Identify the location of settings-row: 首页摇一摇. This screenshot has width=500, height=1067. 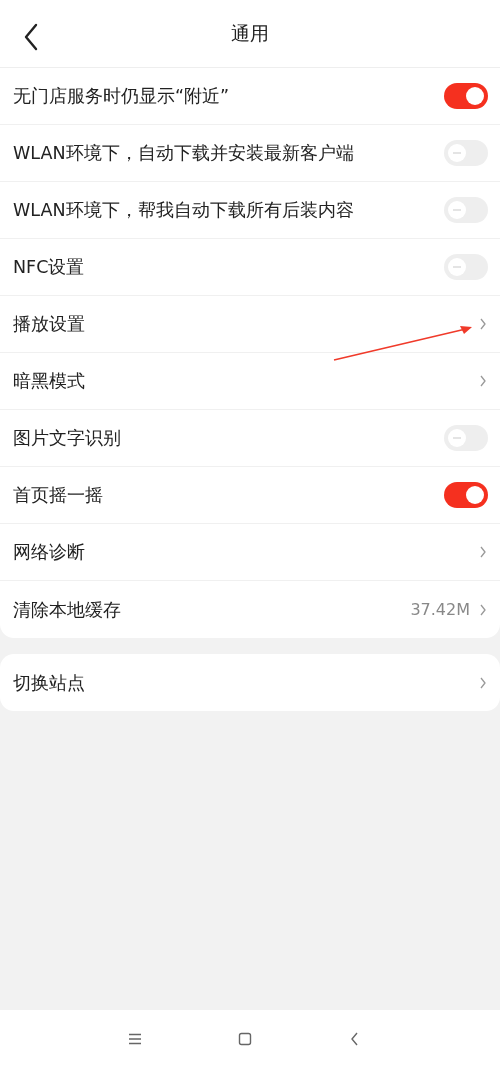
(250, 495).